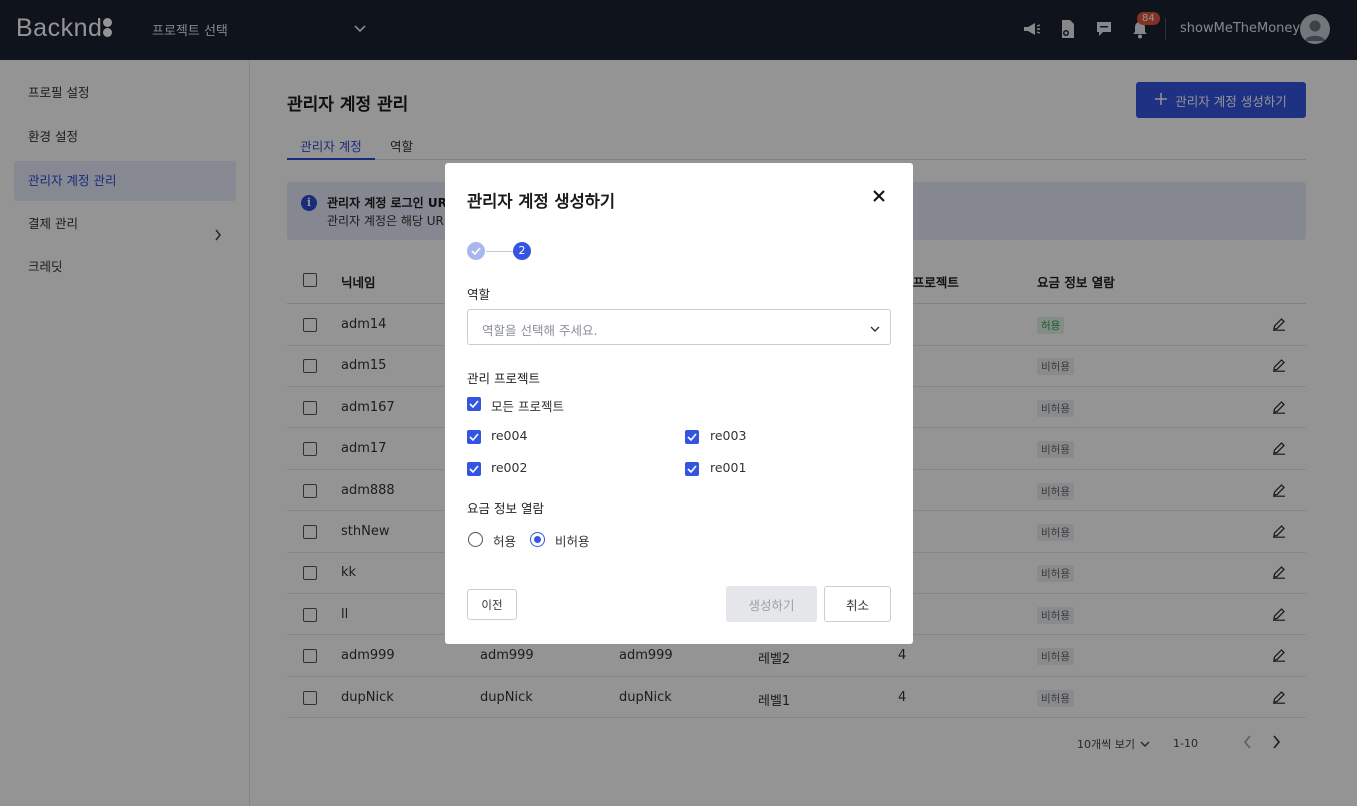  I want to click on project-label: re003, so click(728, 435).